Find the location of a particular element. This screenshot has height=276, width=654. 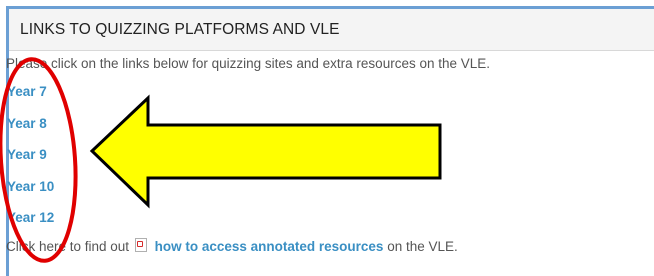

year-9-link: Year 9 is located at coordinates (27, 154).